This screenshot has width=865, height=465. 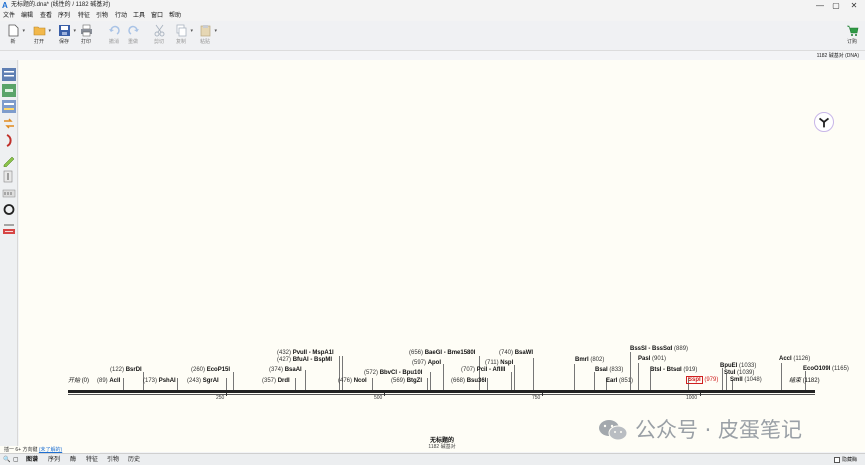 I want to click on zoom-icon: 🔍, so click(x=6, y=460).